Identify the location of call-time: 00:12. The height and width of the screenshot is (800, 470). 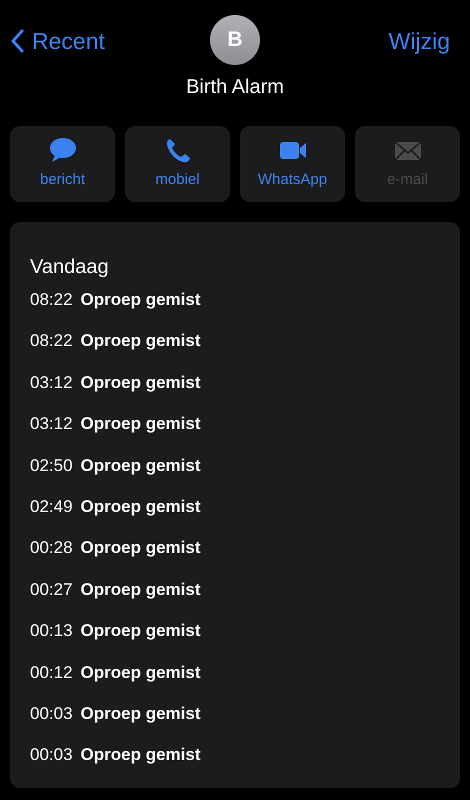
(51, 673).